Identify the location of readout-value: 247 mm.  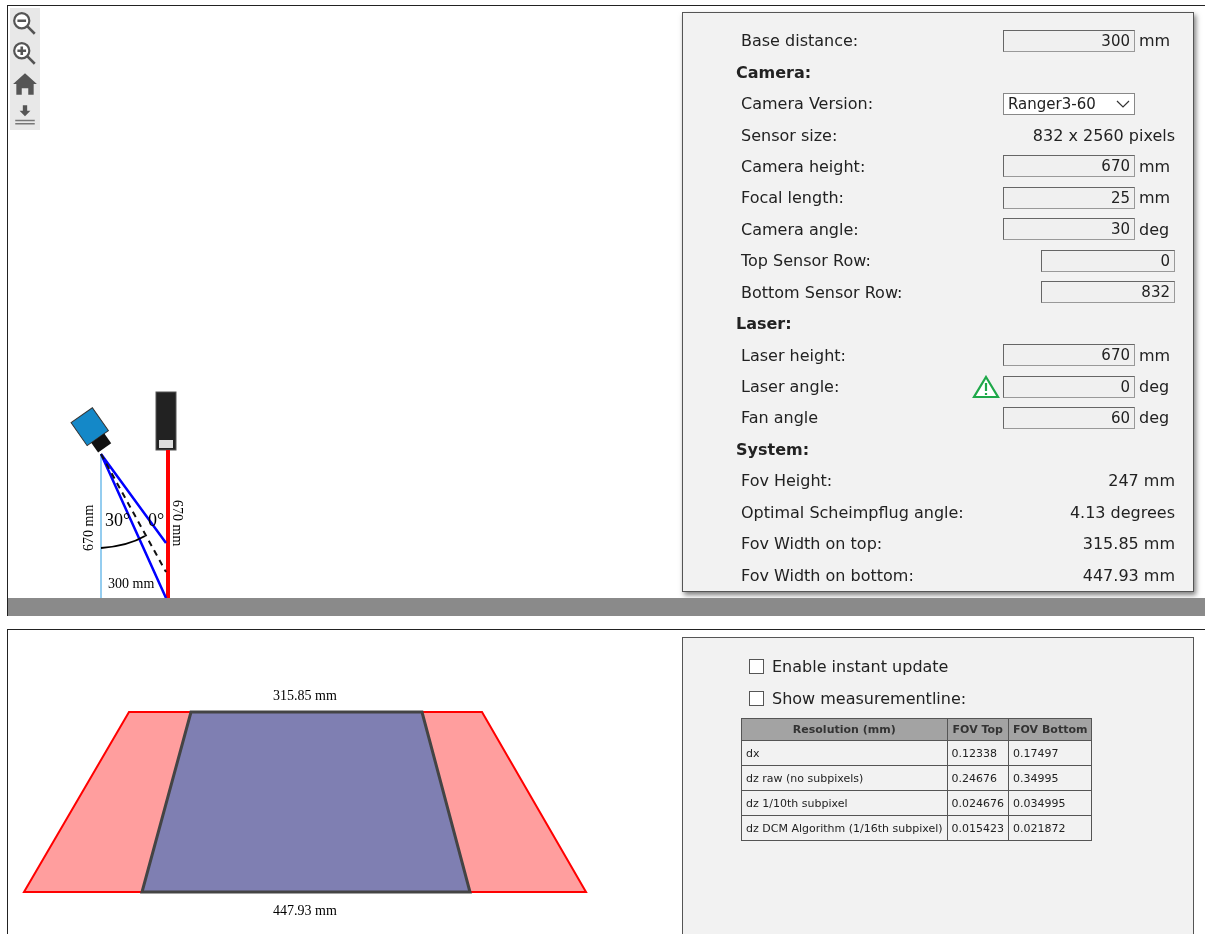
(1141, 481).